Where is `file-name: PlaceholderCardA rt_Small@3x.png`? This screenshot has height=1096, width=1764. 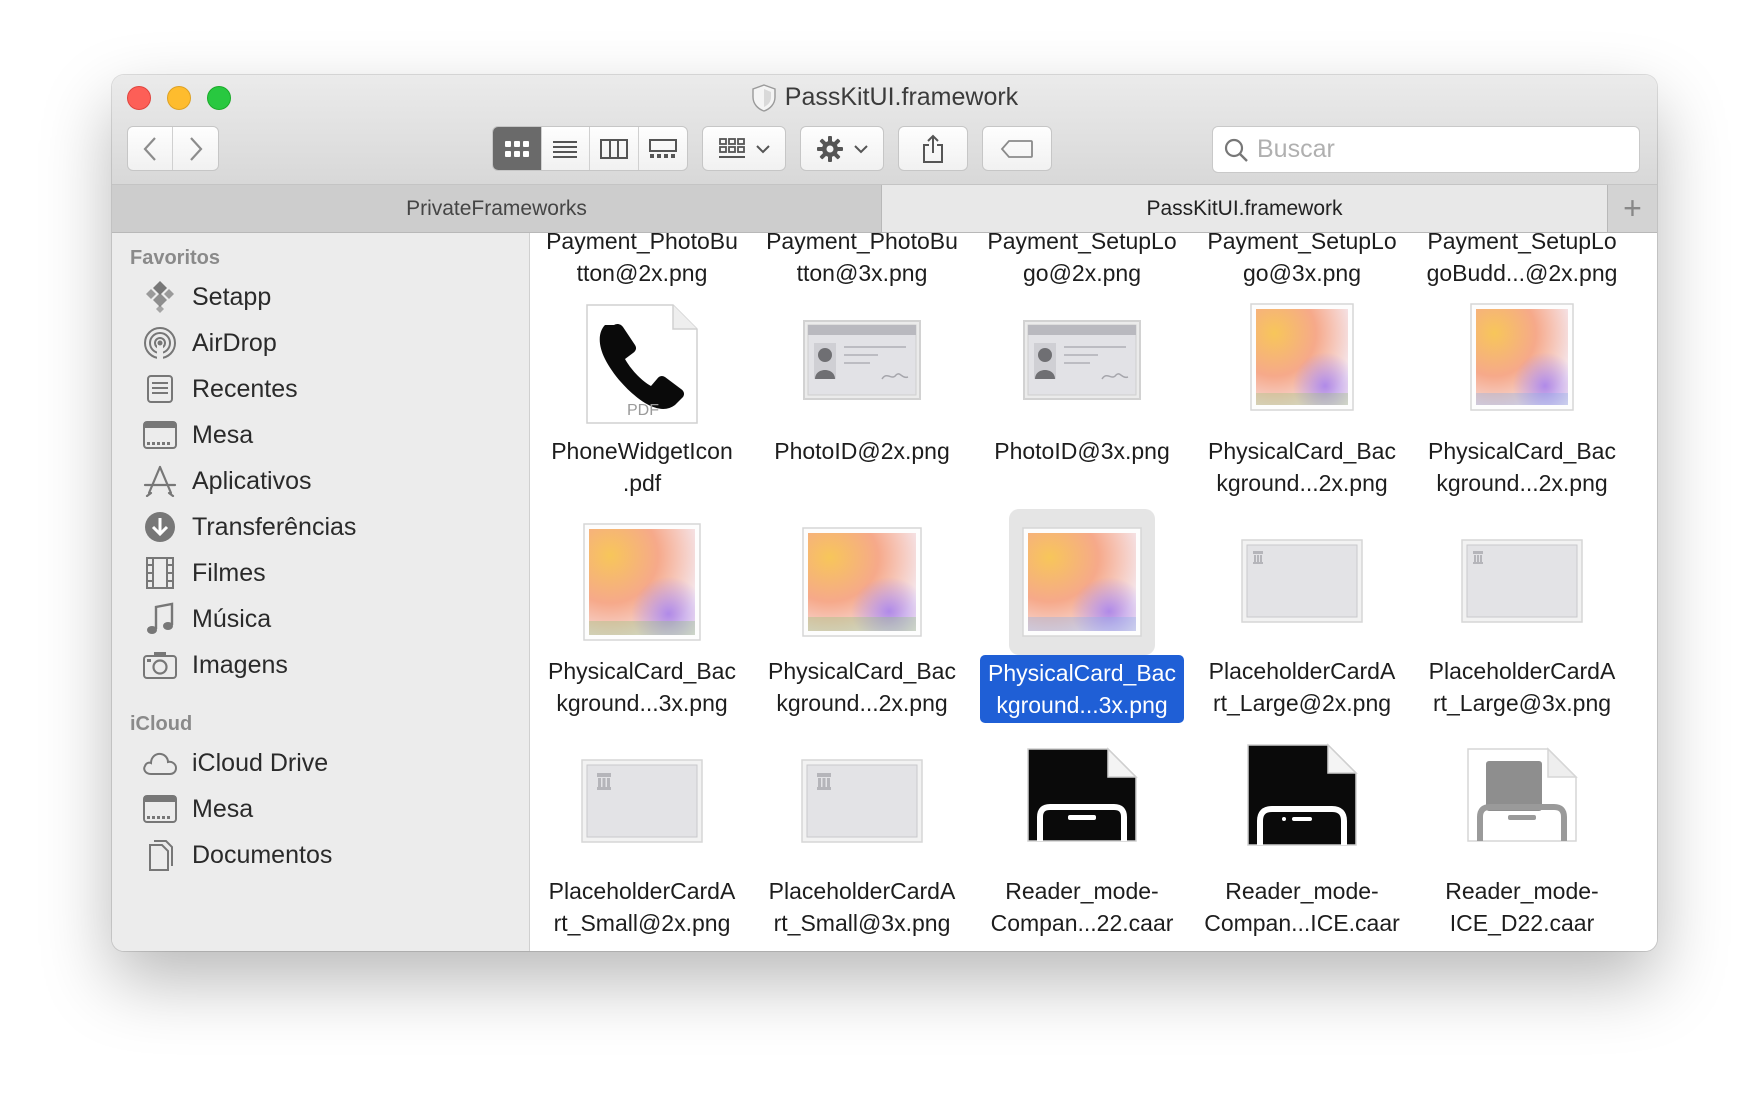 file-name: PlaceholderCardA rt_Small@3x.png is located at coordinates (862, 907).